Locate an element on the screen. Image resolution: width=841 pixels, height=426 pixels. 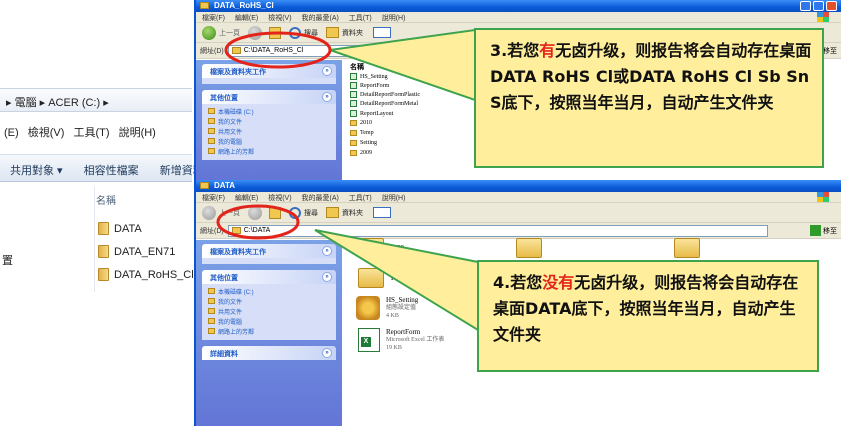
close-button is located at coordinates (831, 6).